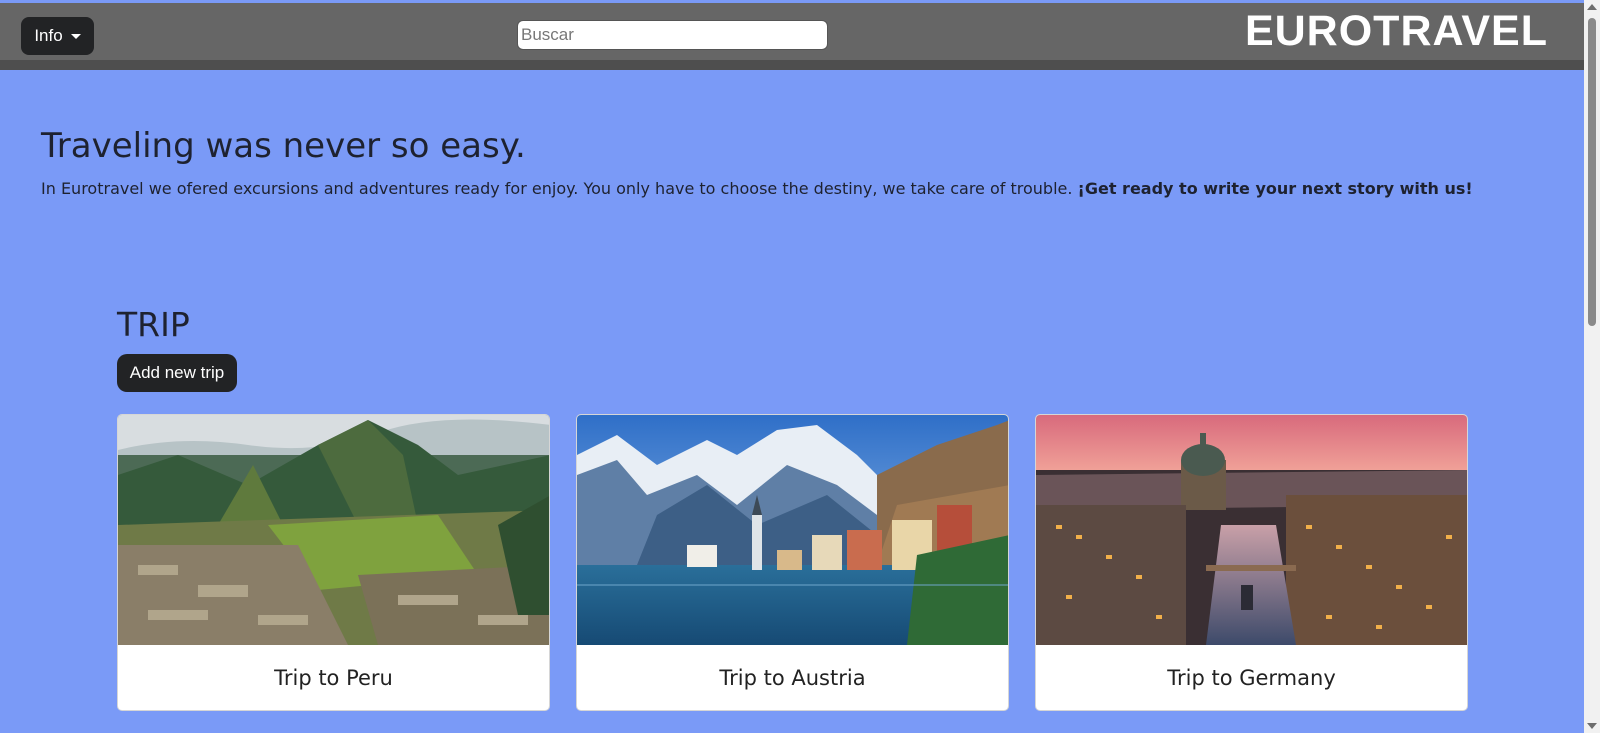 This screenshot has height=733, width=1600. Describe the element at coordinates (792, 65) in the screenshot. I see `navbar-shadow` at that location.